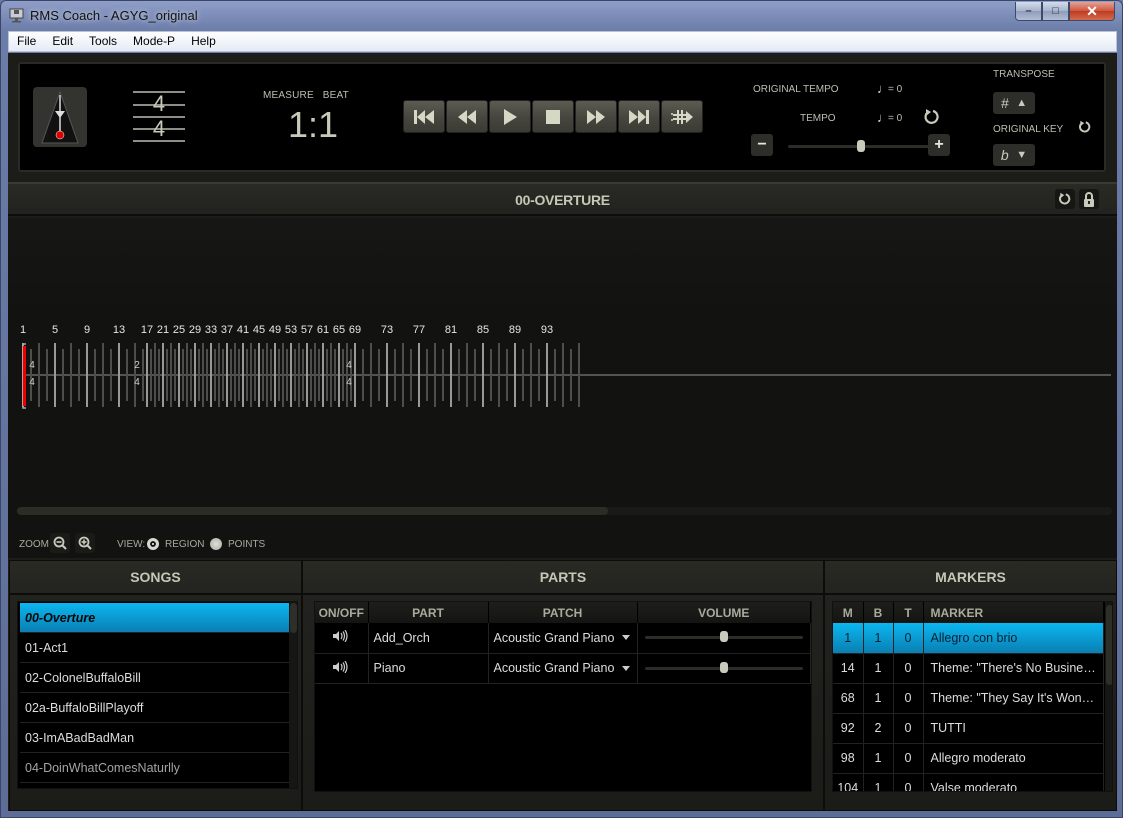 This screenshot has width=1123, height=818. I want to click on measure-number-label: 81, so click(451, 330).